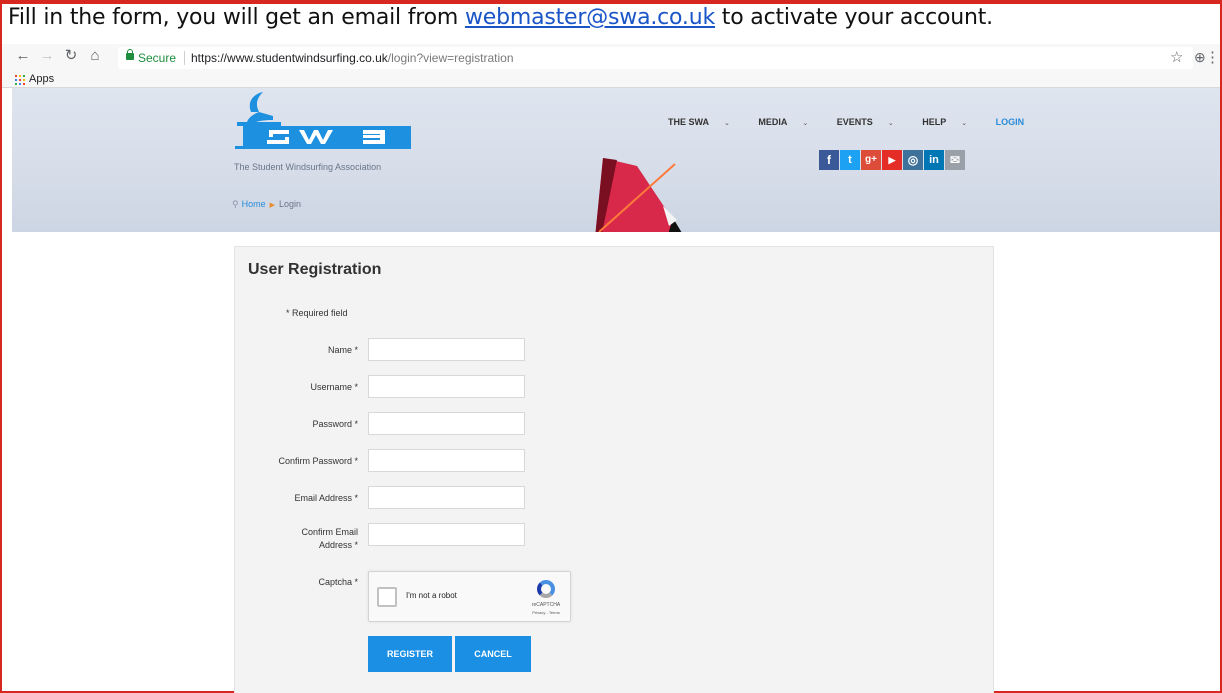 The image size is (1222, 693). What do you see at coordinates (209, 58) in the screenshot?
I see `url-protocol: https://` at bounding box center [209, 58].